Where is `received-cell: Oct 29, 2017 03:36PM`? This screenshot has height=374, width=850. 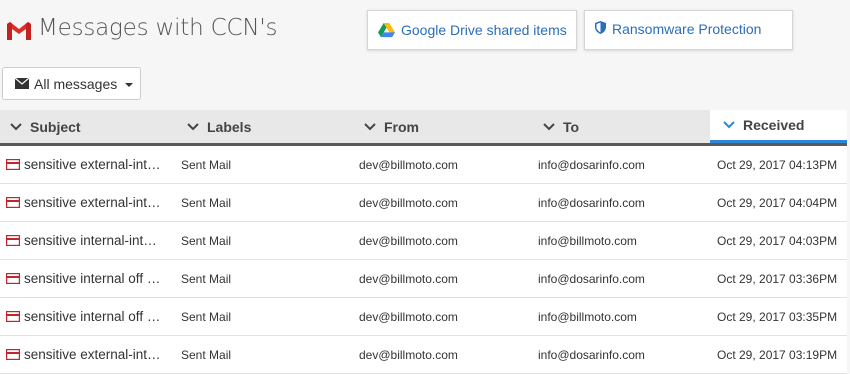 received-cell: Oct 29, 2017 03:36PM is located at coordinates (777, 278).